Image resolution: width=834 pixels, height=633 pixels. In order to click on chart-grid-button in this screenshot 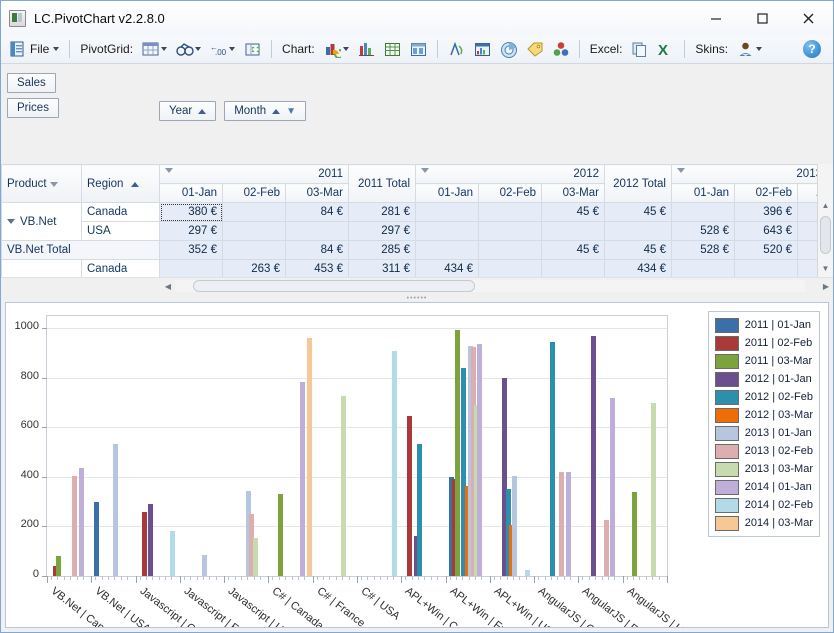, I will do `click(482, 49)`.